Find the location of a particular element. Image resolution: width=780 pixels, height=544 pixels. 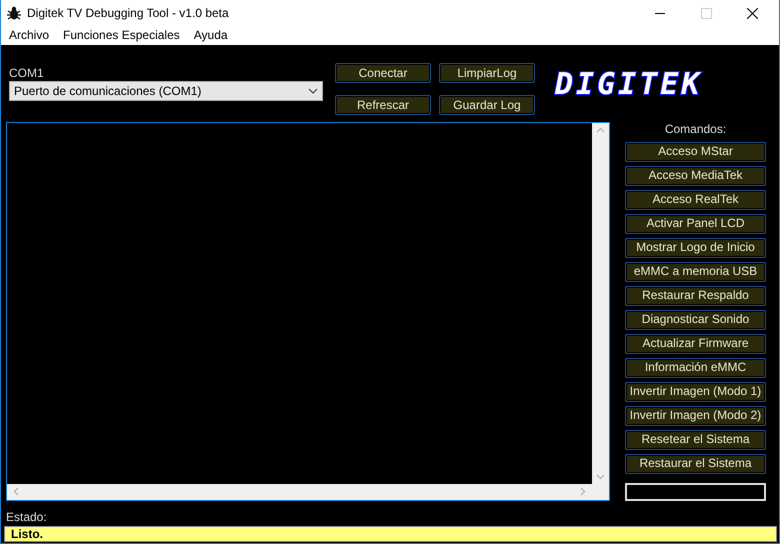

scroll-down-icon is located at coordinates (600, 477).